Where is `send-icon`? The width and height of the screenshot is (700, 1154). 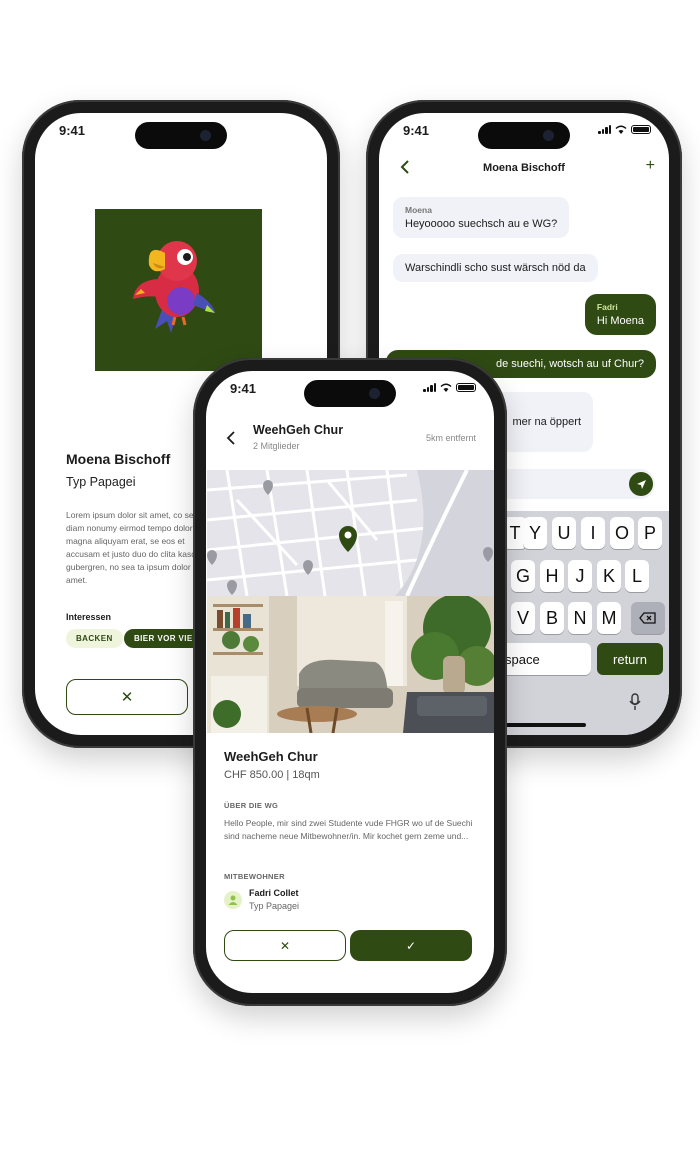 send-icon is located at coordinates (641, 484).